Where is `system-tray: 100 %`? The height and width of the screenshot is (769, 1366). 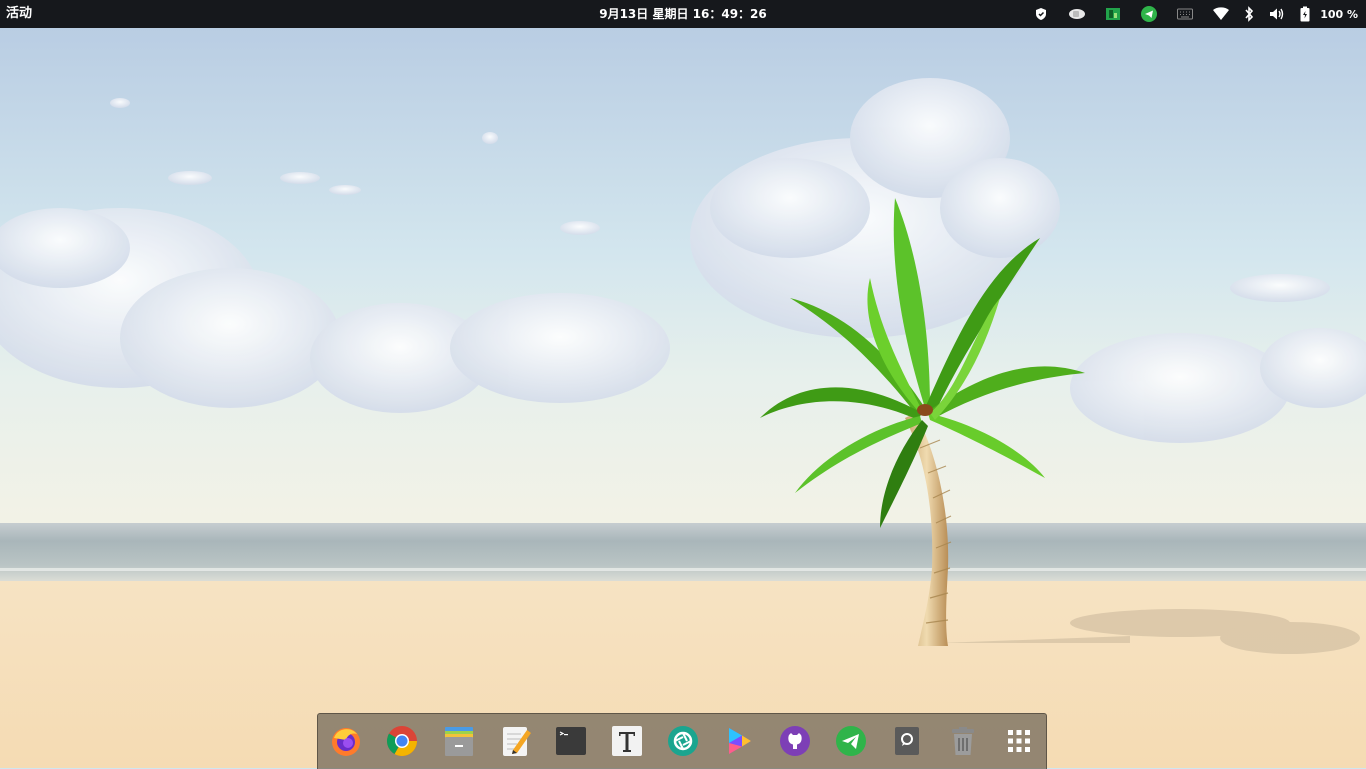
system-tray: 100 % is located at coordinates (1186, 14).